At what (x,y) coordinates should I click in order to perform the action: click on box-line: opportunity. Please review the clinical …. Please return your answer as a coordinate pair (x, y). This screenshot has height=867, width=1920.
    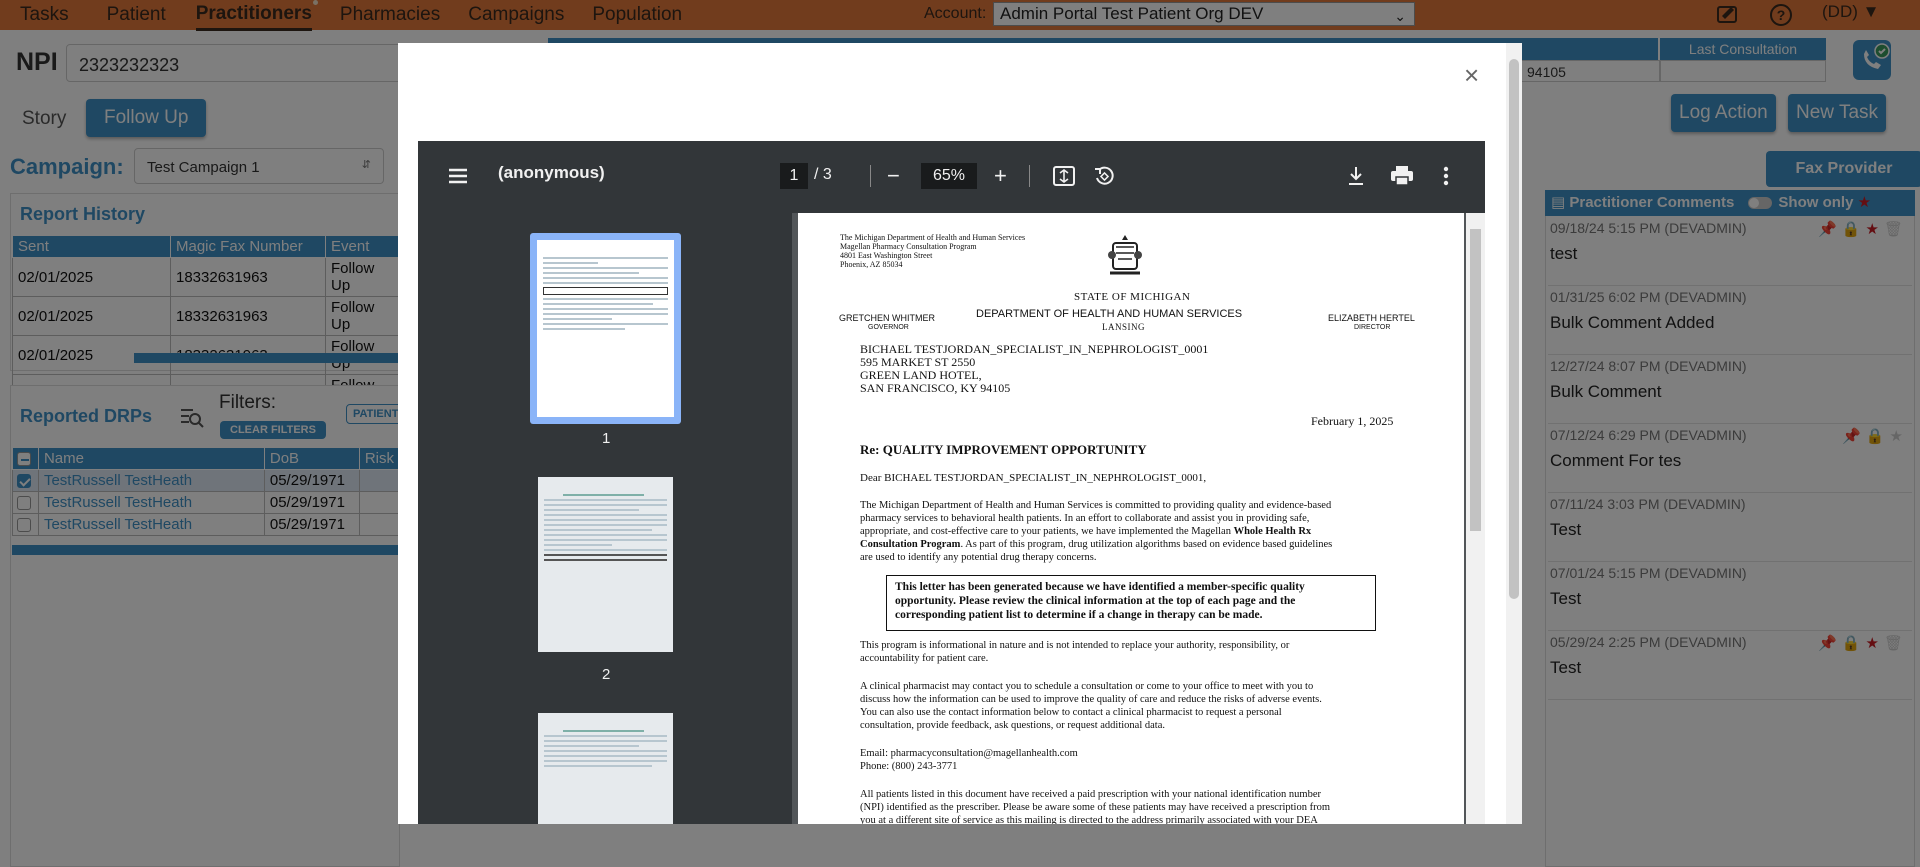
    Looking at the image, I should click on (1095, 601).